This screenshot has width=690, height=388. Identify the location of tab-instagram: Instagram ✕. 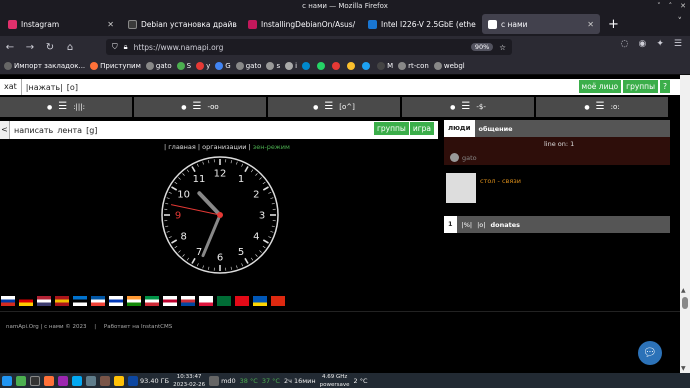
(61, 24).